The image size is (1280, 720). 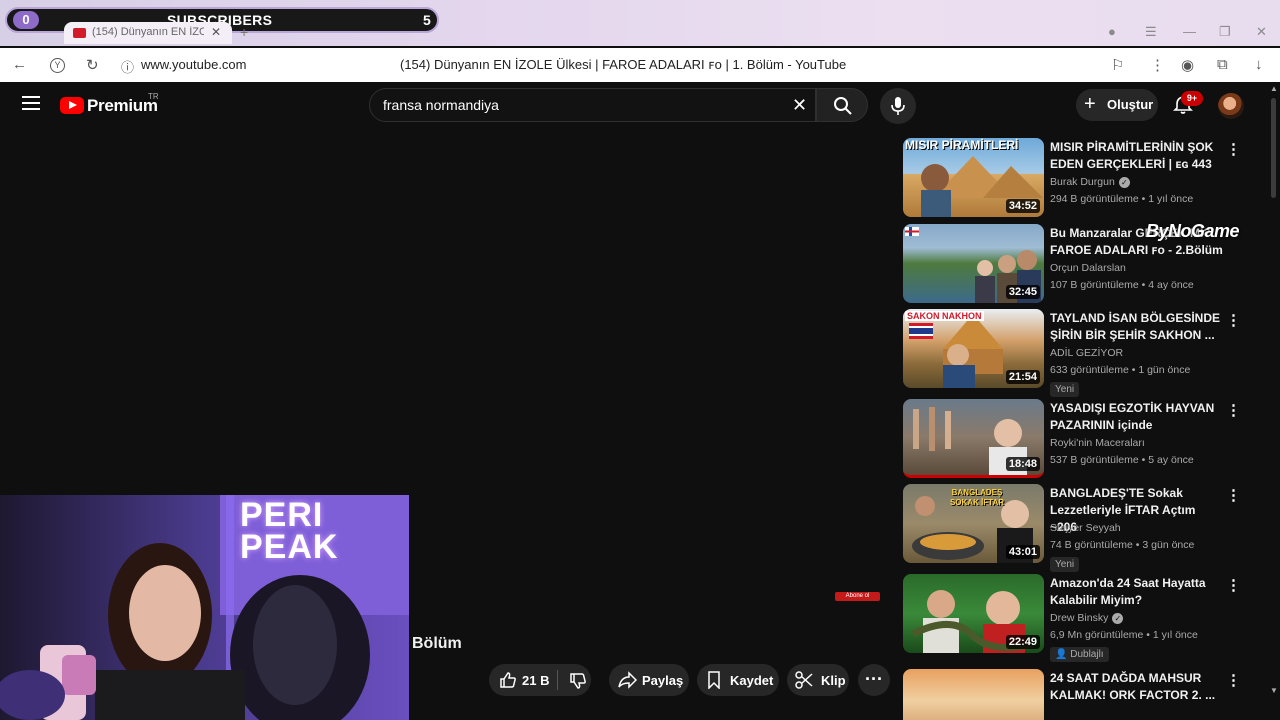 I want to click on like-icon, so click(x=508, y=680).